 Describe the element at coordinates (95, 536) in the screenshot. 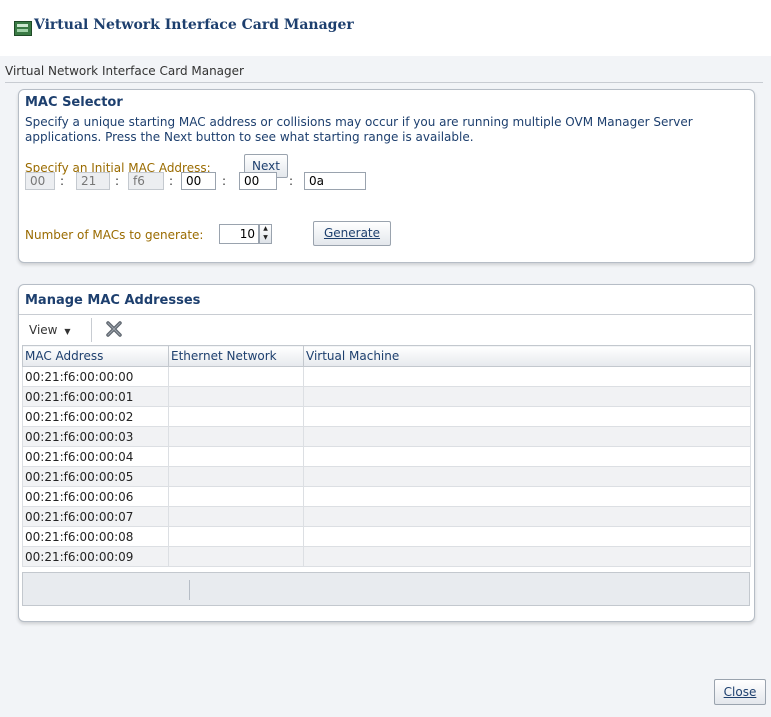

I see `mac-address-cell: 00:21:f6:00:00:08` at that location.